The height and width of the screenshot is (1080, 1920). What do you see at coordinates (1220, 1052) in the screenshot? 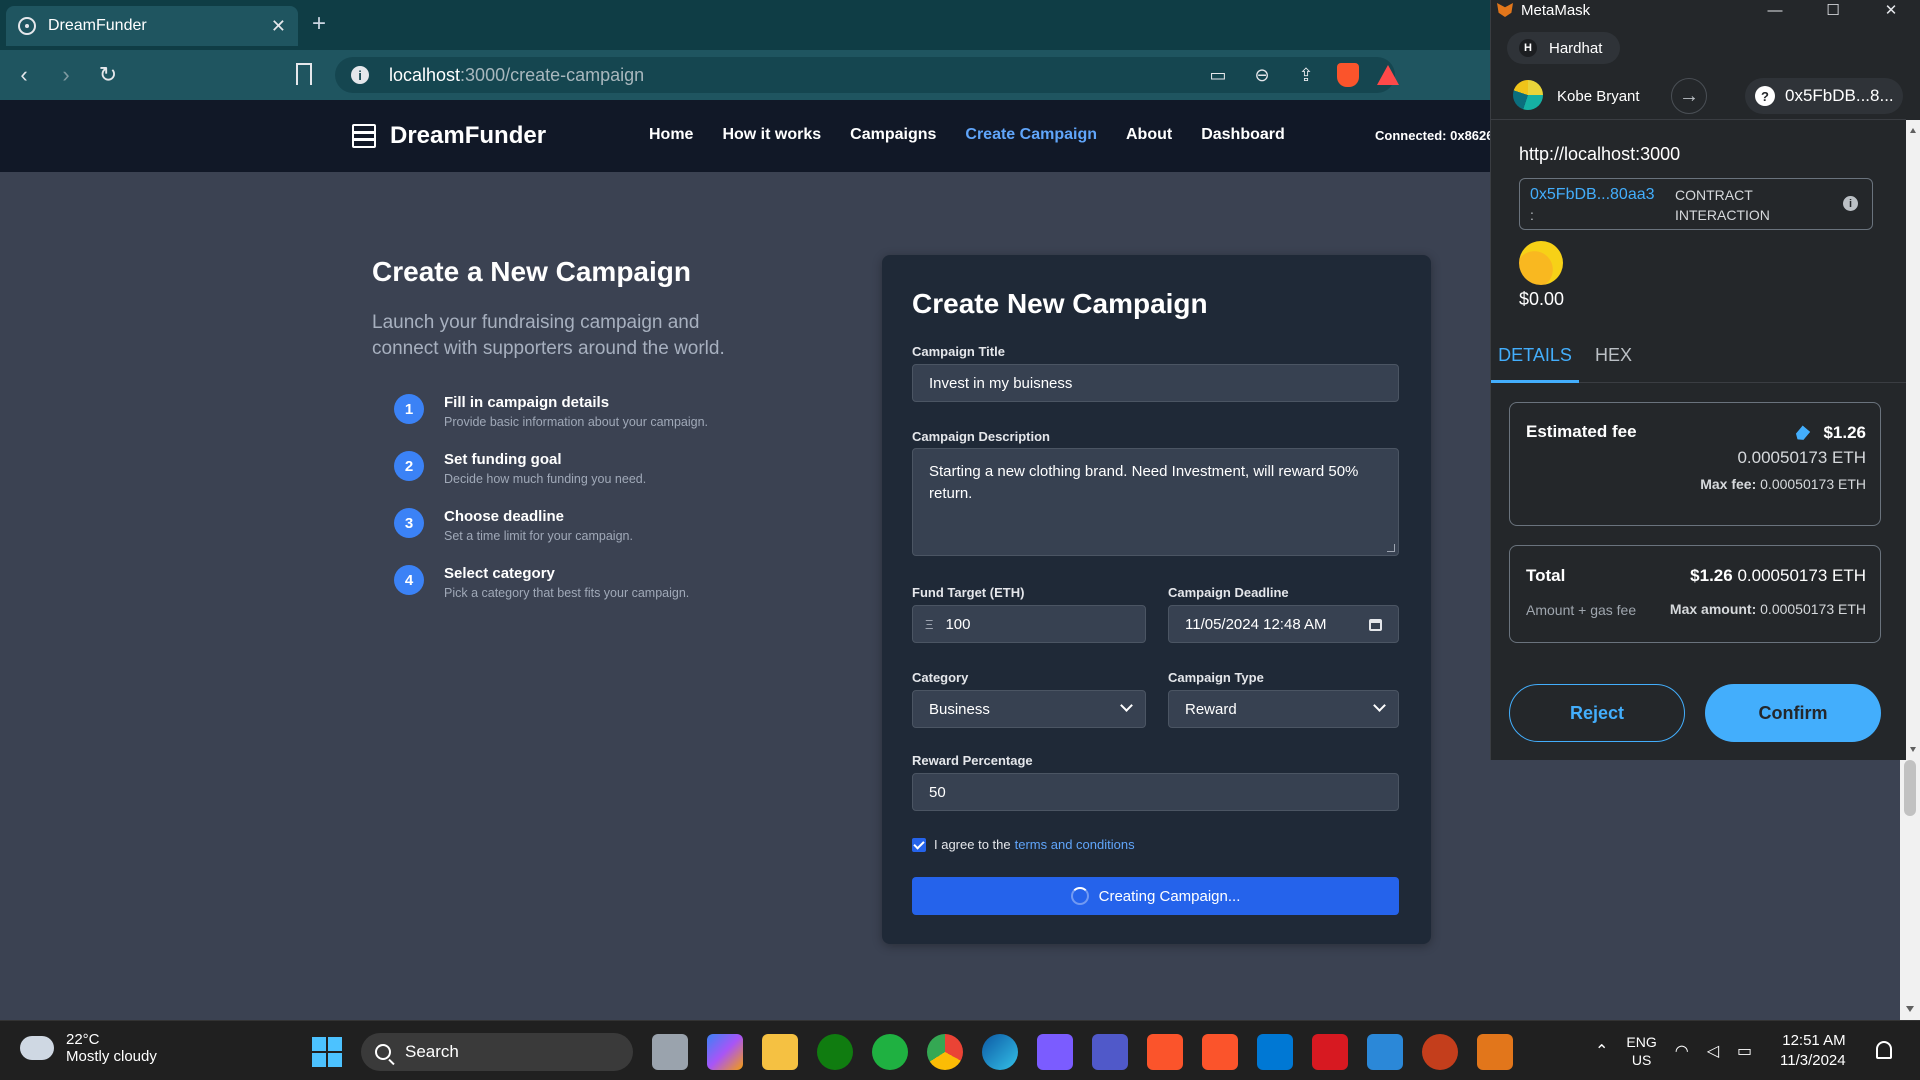
I see `brave-dev-icon` at bounding box center [1220, 1052].